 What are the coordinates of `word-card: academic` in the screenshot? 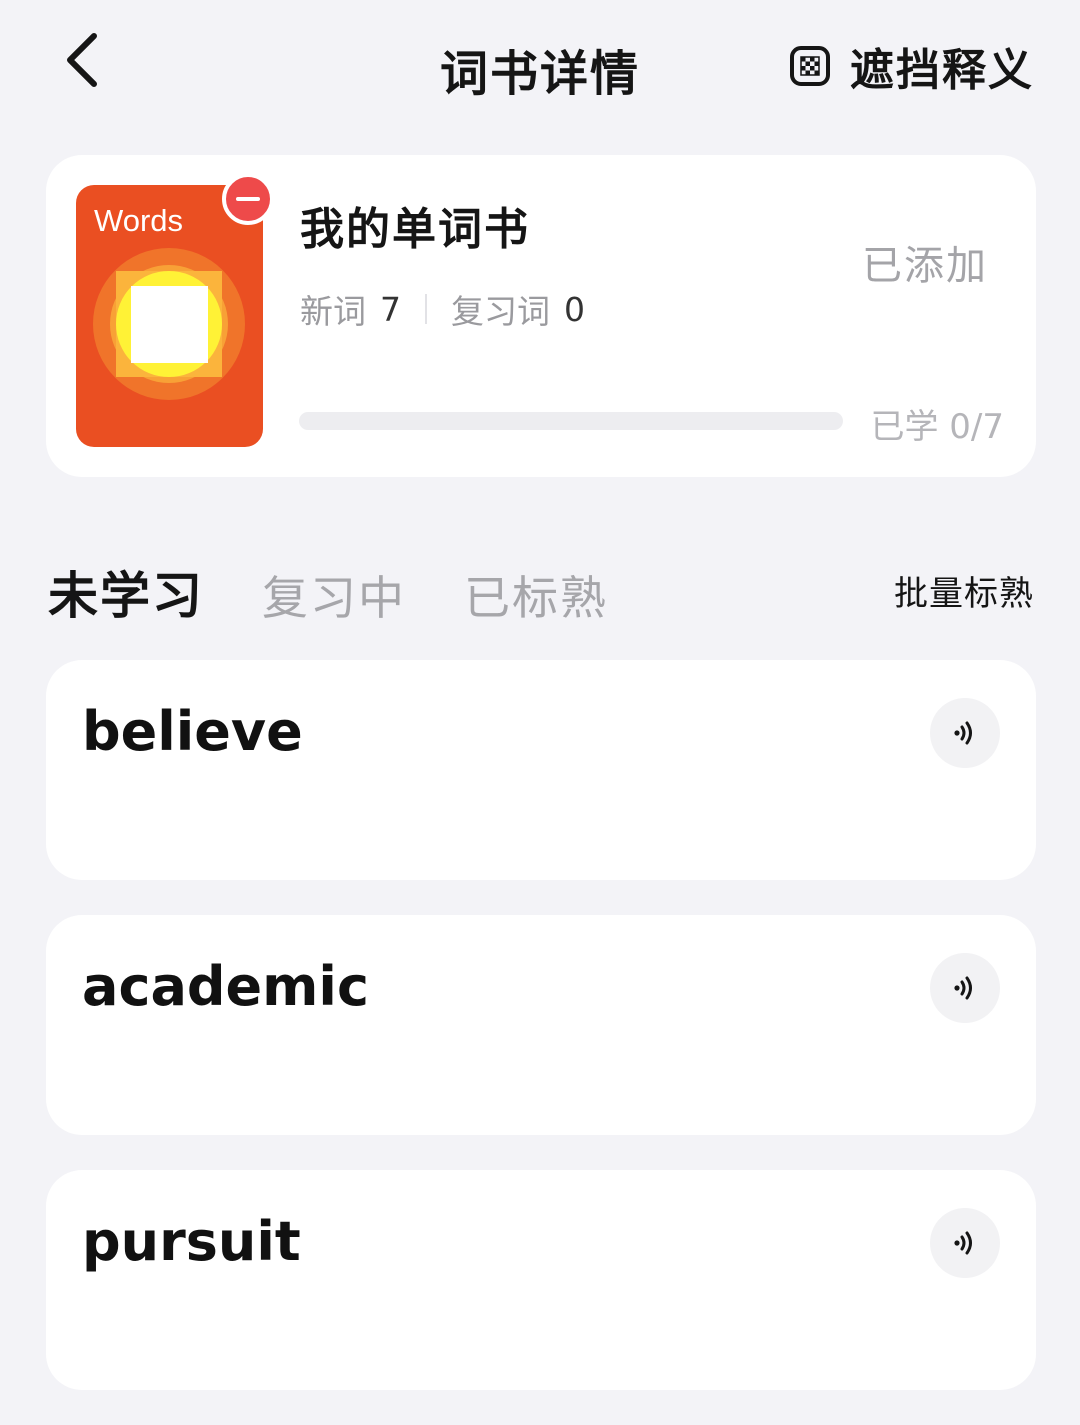 It's located at (541, 1025).